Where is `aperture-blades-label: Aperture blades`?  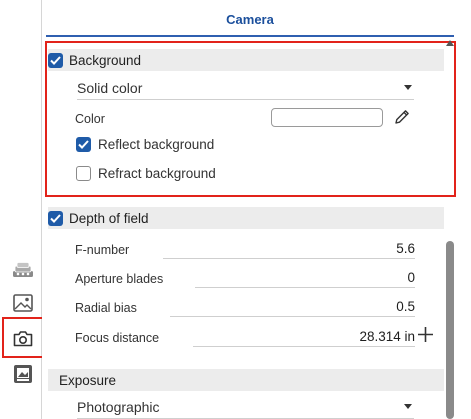 aperture-blades-label: Aperture blades is located at coordinates (119, 279).